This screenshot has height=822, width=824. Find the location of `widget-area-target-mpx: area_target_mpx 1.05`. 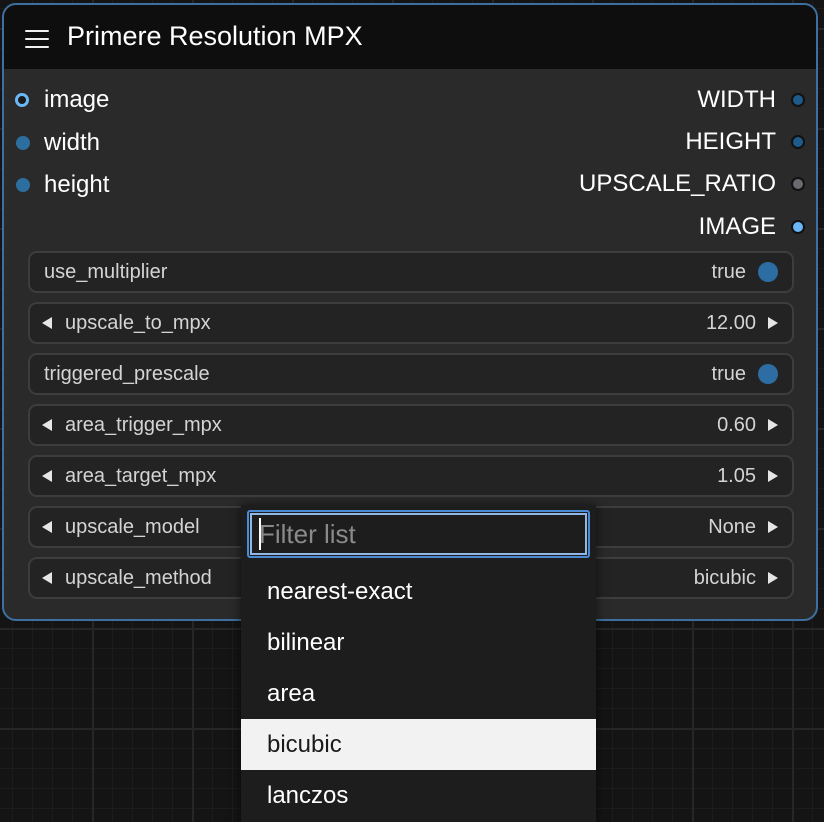

widget-area-target-mpx: area_target_mpx 1.05 is located at coordinates (411, 476).